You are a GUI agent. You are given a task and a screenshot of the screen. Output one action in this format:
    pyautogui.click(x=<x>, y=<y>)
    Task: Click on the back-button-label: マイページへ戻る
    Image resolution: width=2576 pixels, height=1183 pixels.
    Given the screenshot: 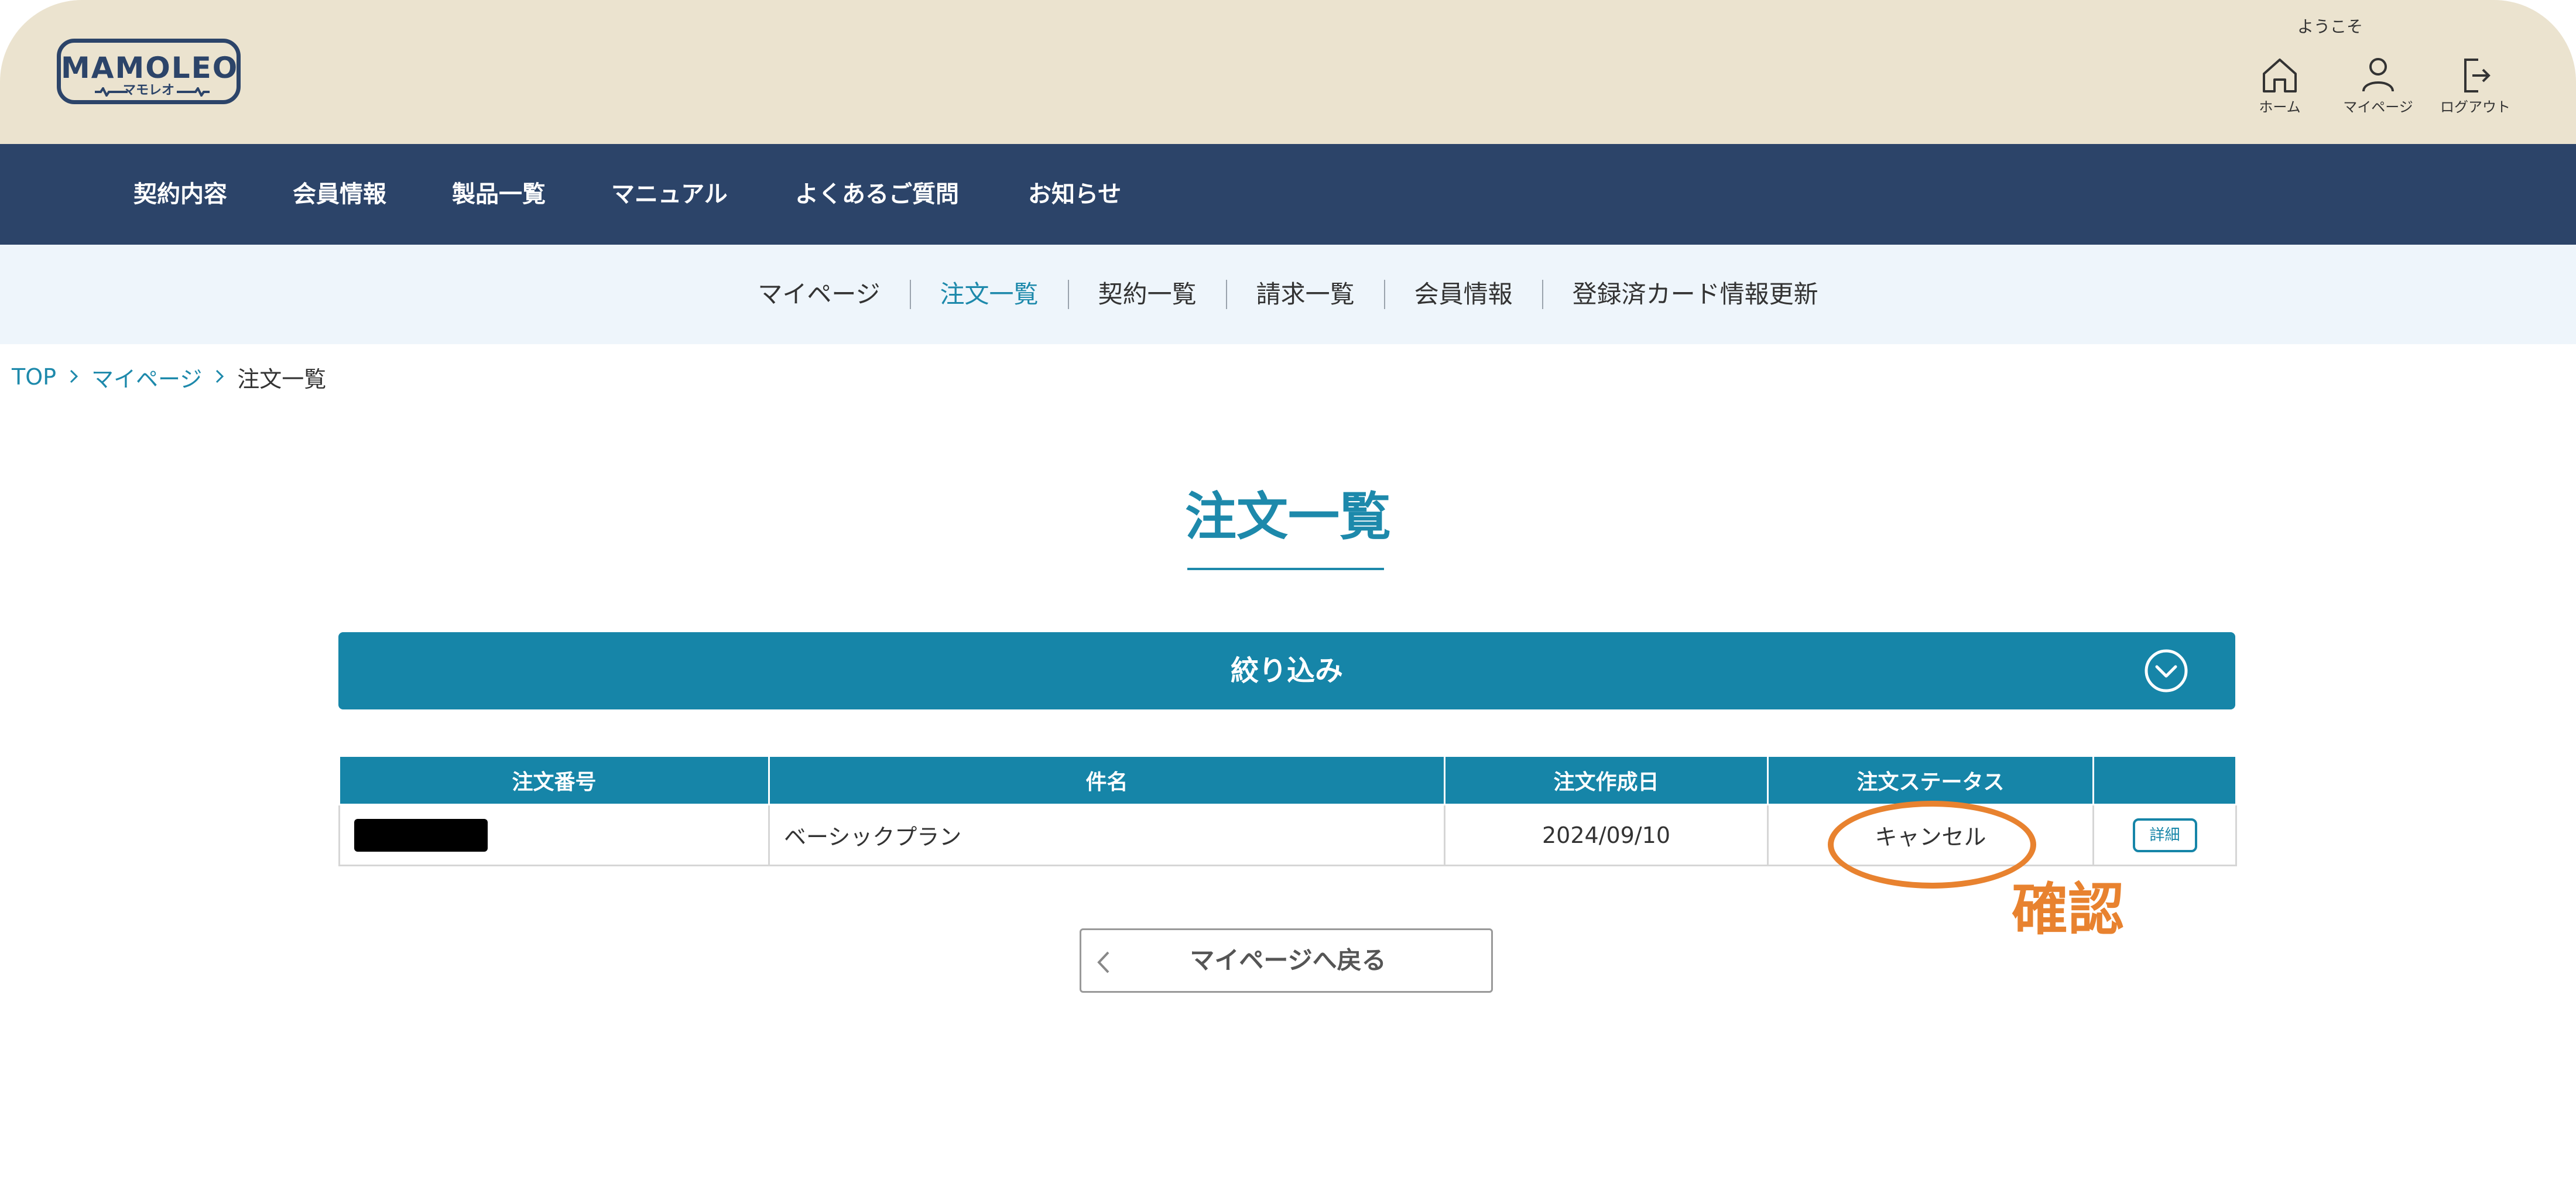 What is the action you would take?
    pyautogui.click(x=1288, y=961)
    